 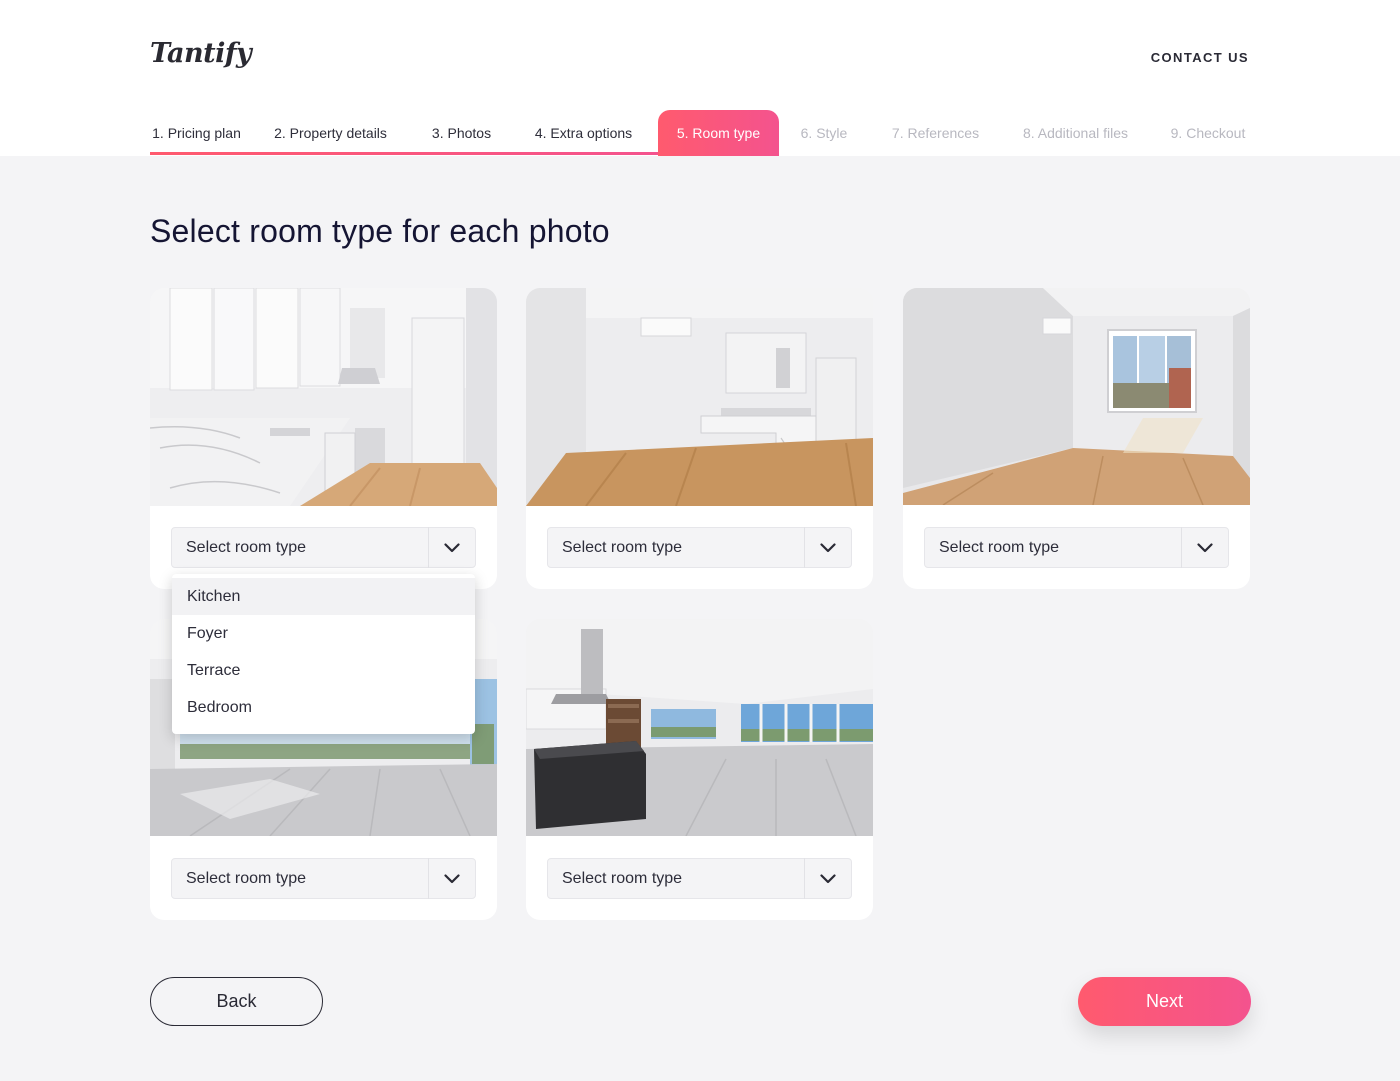 I want to click on step-references: 7. References, so click(x=935, y=133).